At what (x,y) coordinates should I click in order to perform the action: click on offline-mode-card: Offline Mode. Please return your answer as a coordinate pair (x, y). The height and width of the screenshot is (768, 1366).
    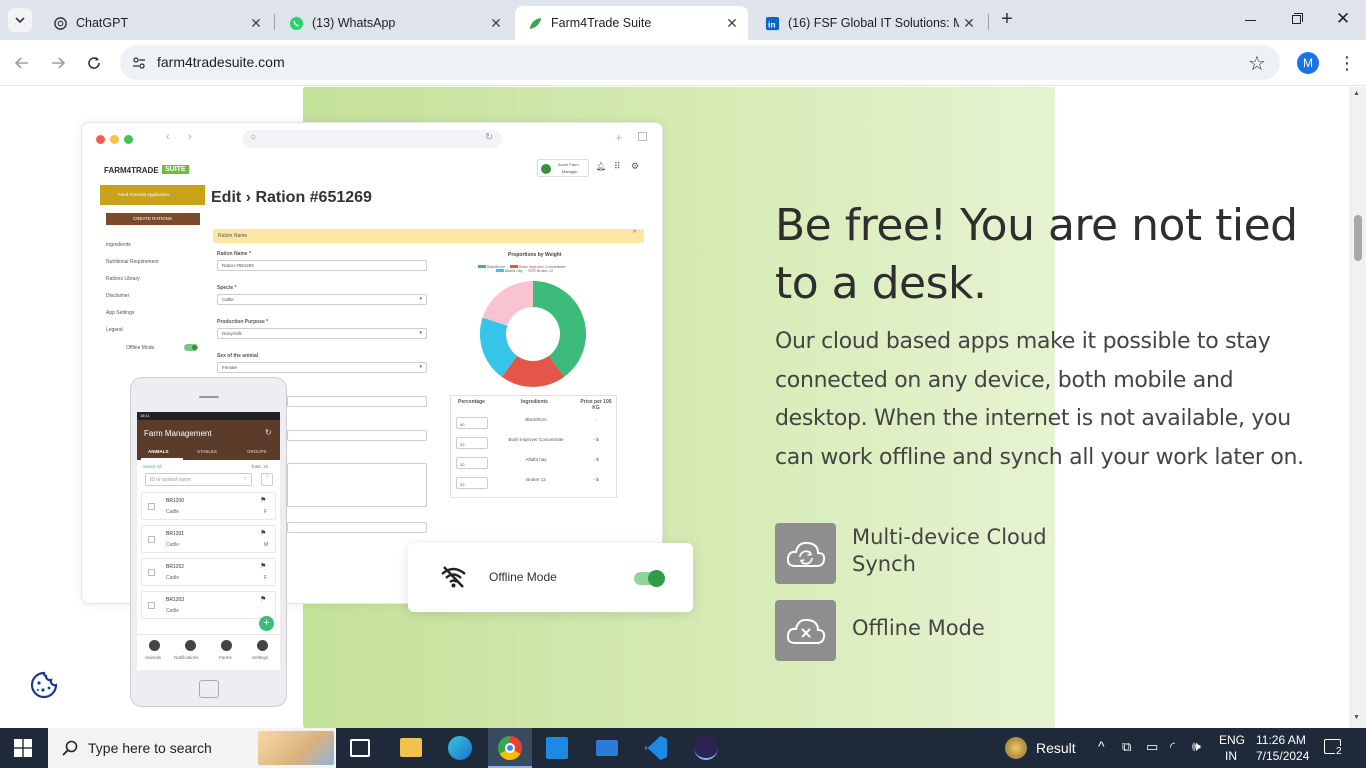
    Looking at the image, I should click on (550, 577).